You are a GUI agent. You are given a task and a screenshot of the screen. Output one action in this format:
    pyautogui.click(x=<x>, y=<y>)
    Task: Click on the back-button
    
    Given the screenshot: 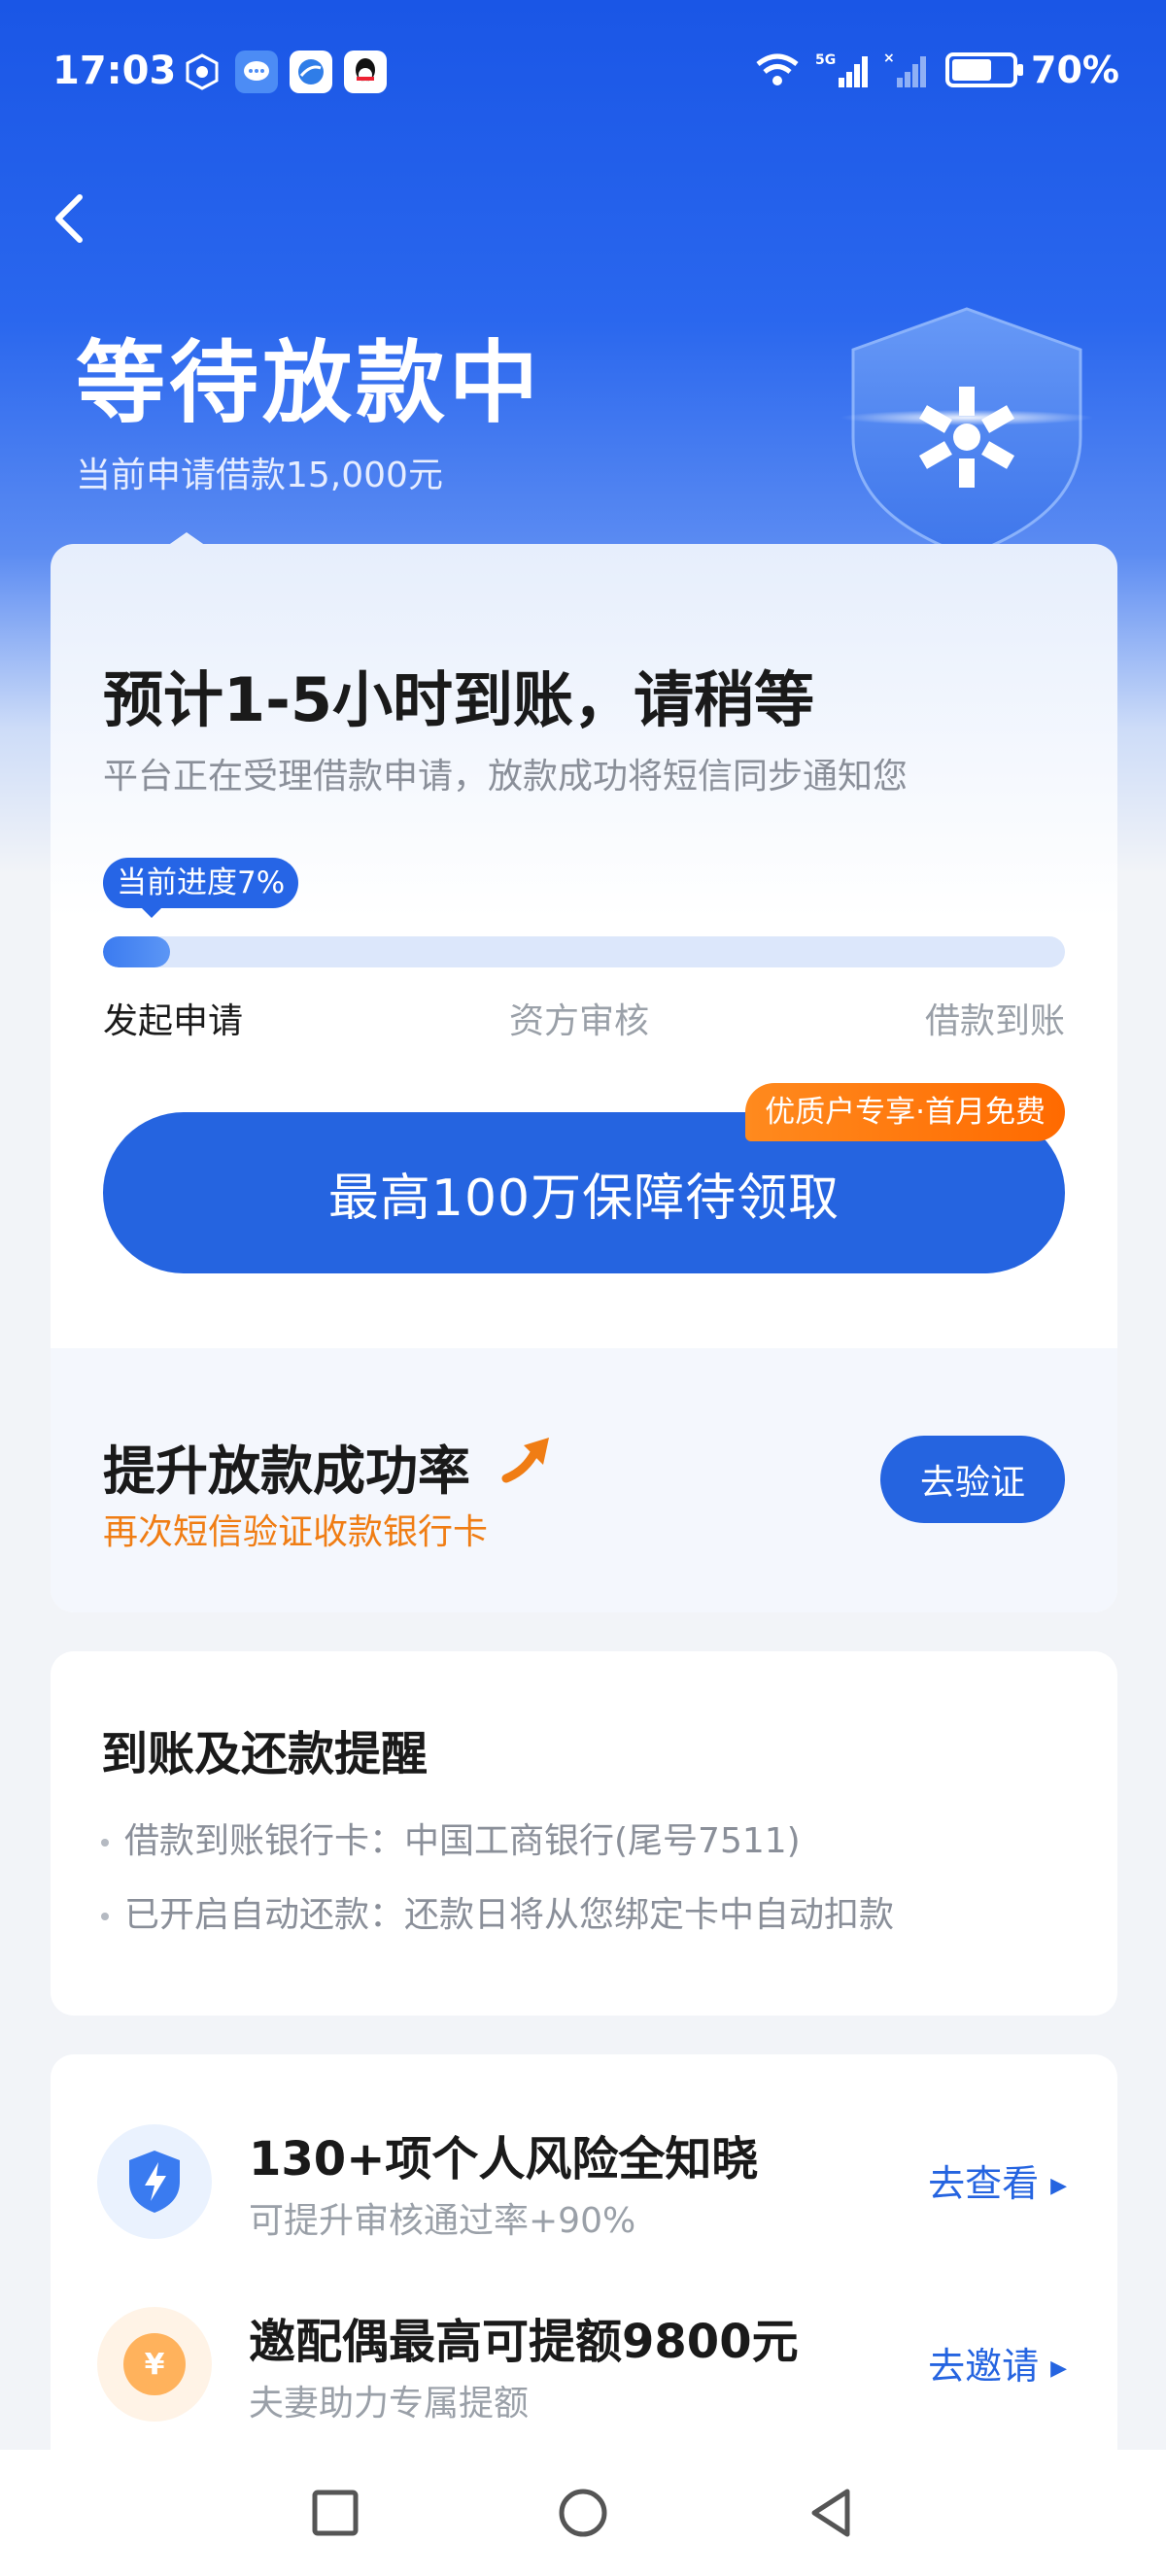 What is the action you would take?
    pyautogui.click(x=73, y=218)
    